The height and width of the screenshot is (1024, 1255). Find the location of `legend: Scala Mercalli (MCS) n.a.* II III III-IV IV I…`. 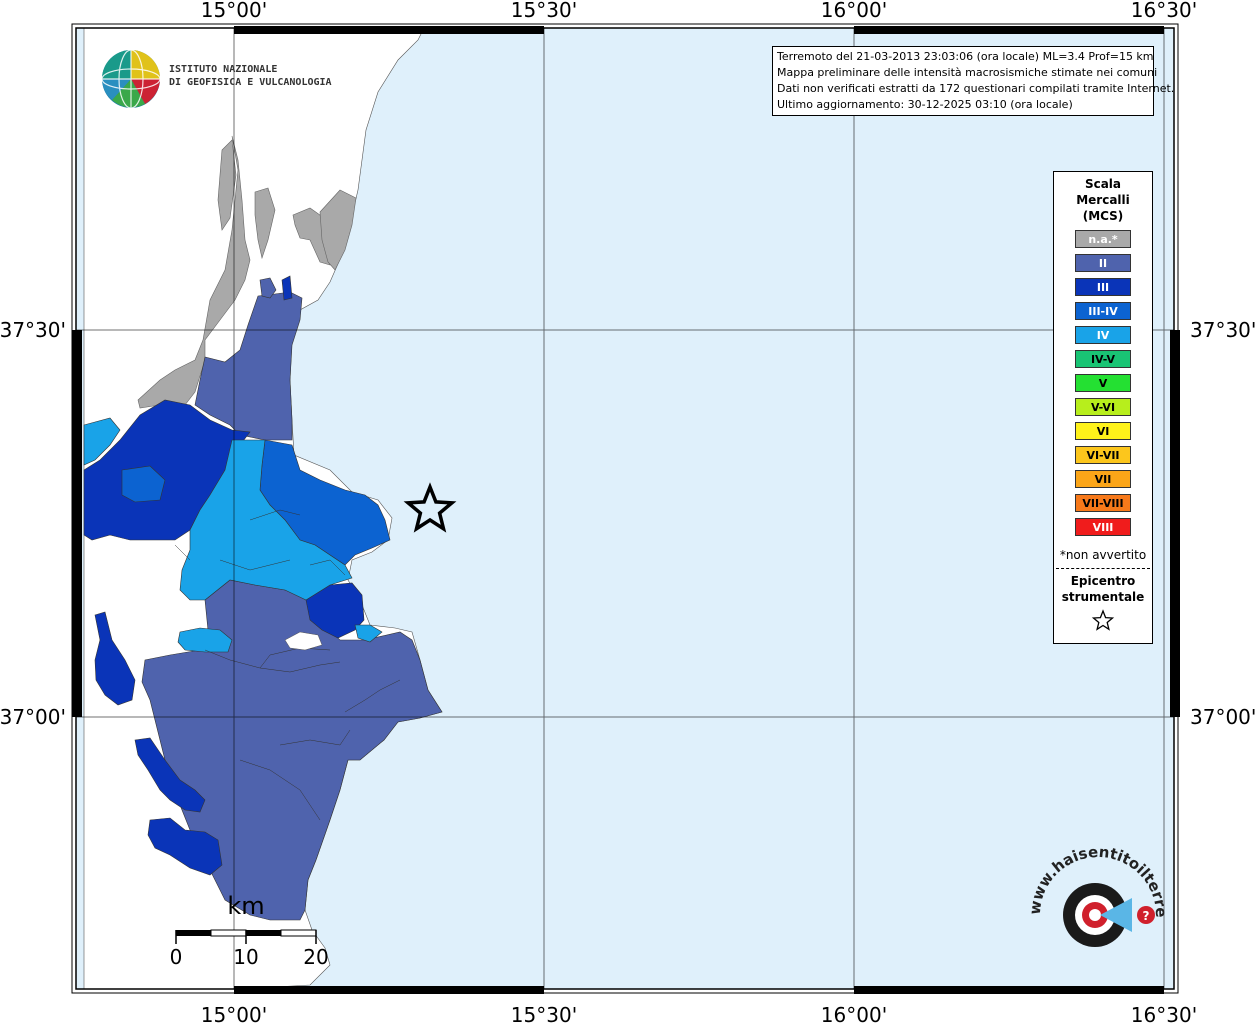

legend: Scala Mercalli (MCS) n.a.* II III III-IV IV I… is located at coordinates (1103, 407).